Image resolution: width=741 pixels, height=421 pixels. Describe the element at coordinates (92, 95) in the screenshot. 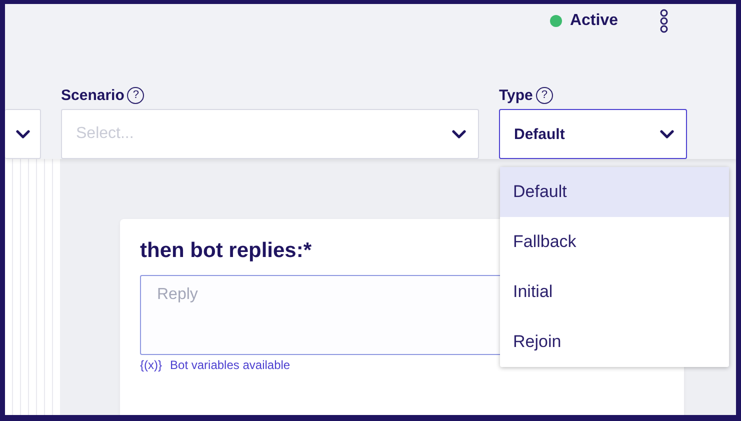

I see `field-label: Scenario` at that location.